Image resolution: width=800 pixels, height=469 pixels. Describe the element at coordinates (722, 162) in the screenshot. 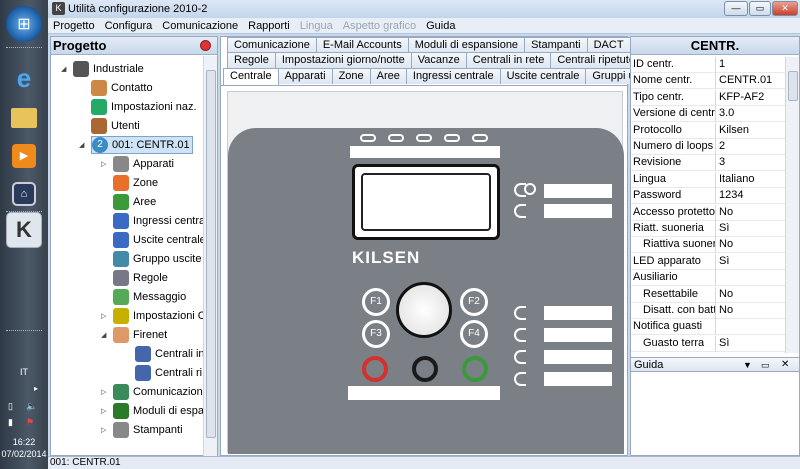

I see `property-value: 3` at that location.